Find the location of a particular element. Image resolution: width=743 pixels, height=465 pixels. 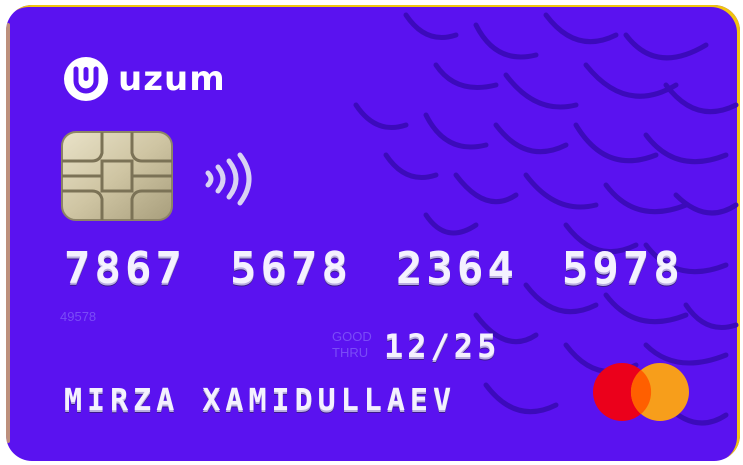

good-thru-label: GOOD THRU is located at coordinates (352, 345).